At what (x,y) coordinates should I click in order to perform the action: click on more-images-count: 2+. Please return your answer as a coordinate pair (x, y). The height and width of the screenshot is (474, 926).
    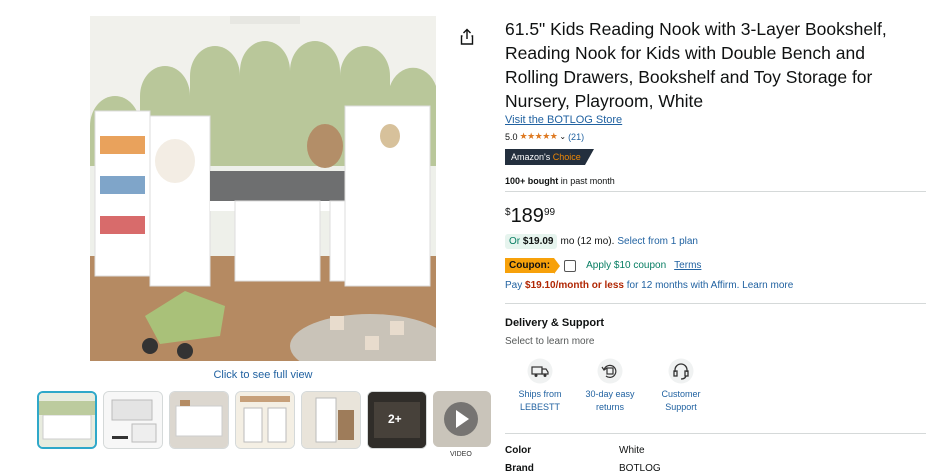
    Looking at the image, I should click on (395, 419).